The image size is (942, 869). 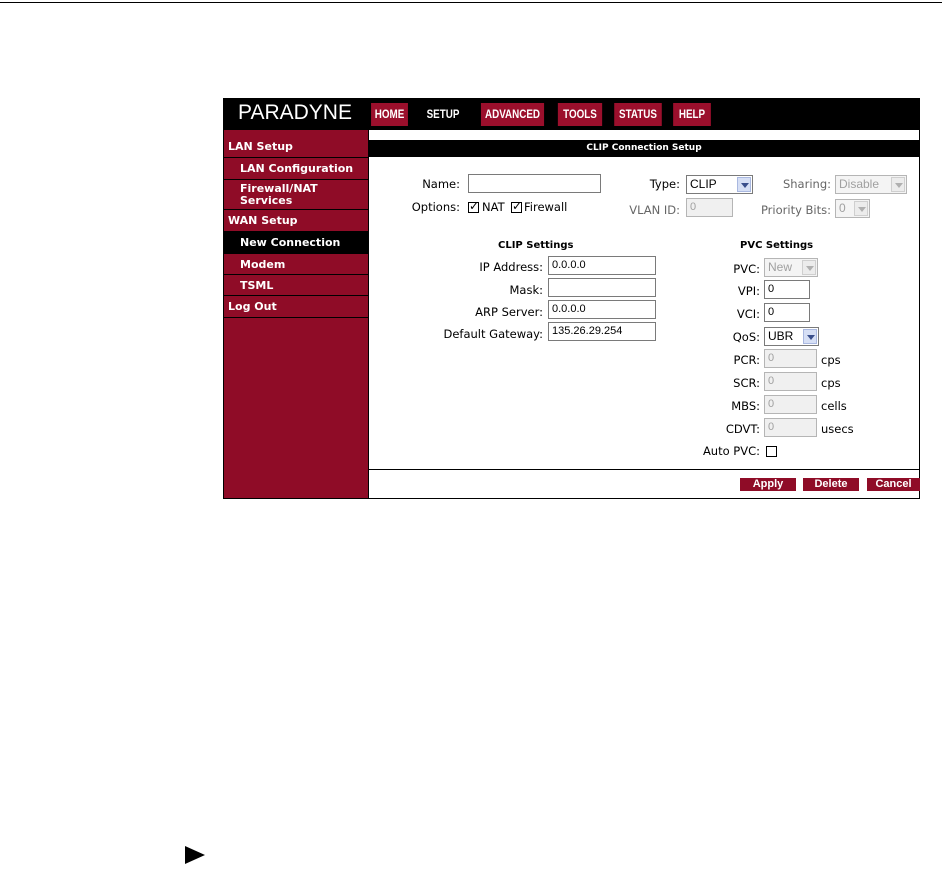 I want to click on auto-pvc-label: Auto PVC:, so click(x=731, y=451).